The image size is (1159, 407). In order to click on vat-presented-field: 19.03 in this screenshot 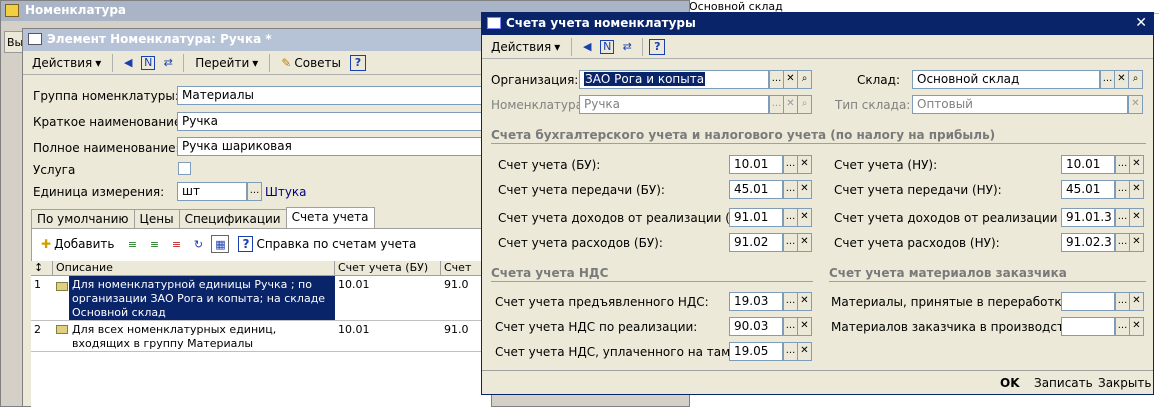, I will do `click(756, 301)`.